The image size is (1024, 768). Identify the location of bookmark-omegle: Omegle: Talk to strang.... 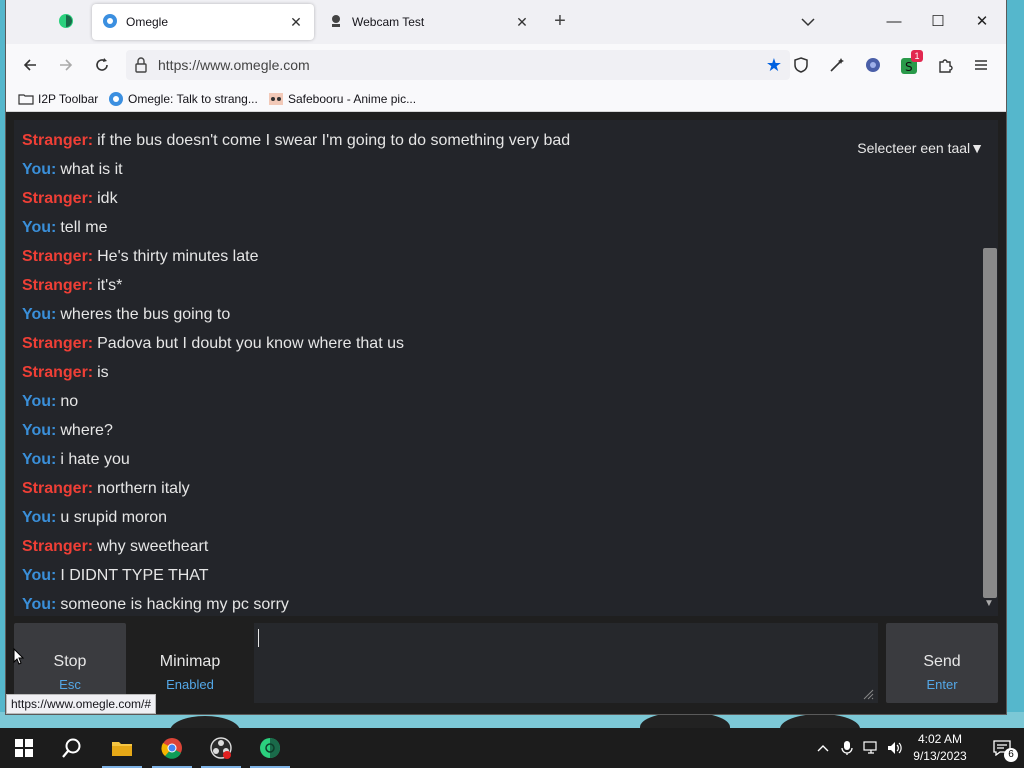
(183, 99).